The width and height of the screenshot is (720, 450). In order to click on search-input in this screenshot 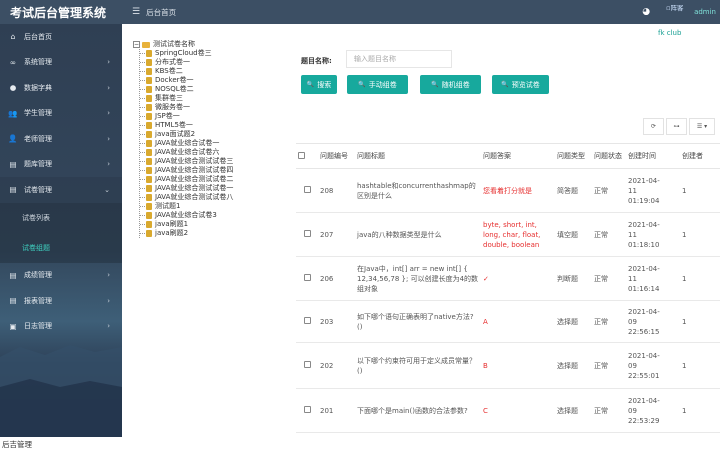, I will do `click(399, 59)`.